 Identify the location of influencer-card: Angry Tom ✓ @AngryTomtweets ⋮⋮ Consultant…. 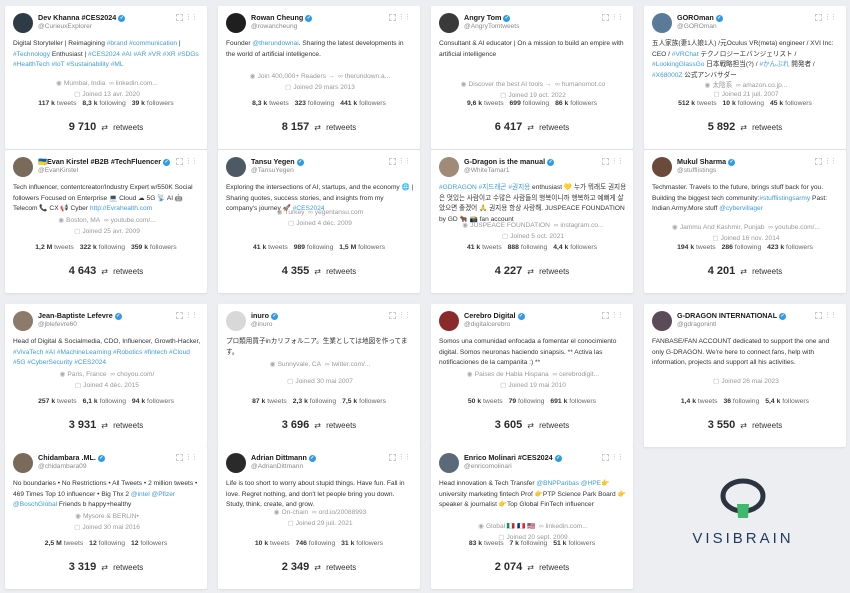
(532, 77).